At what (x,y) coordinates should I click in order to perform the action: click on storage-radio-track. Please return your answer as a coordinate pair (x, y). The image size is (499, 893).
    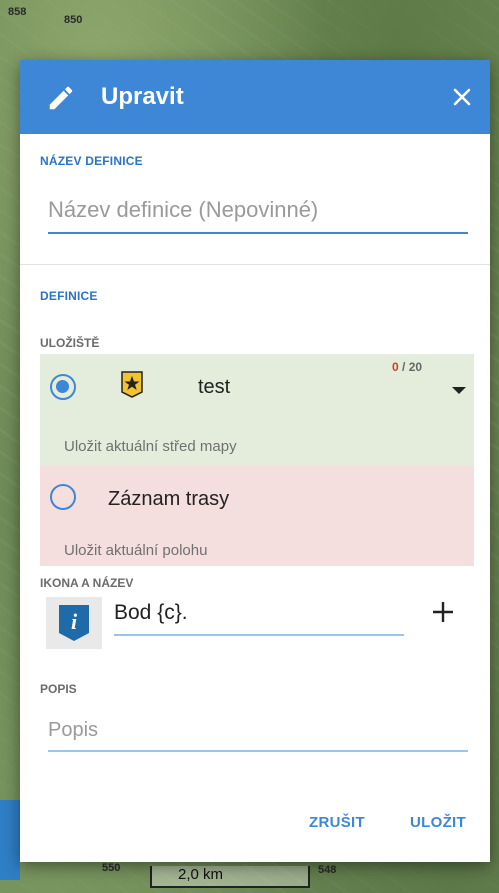
    Looking at the image, I should click on (63, 497).